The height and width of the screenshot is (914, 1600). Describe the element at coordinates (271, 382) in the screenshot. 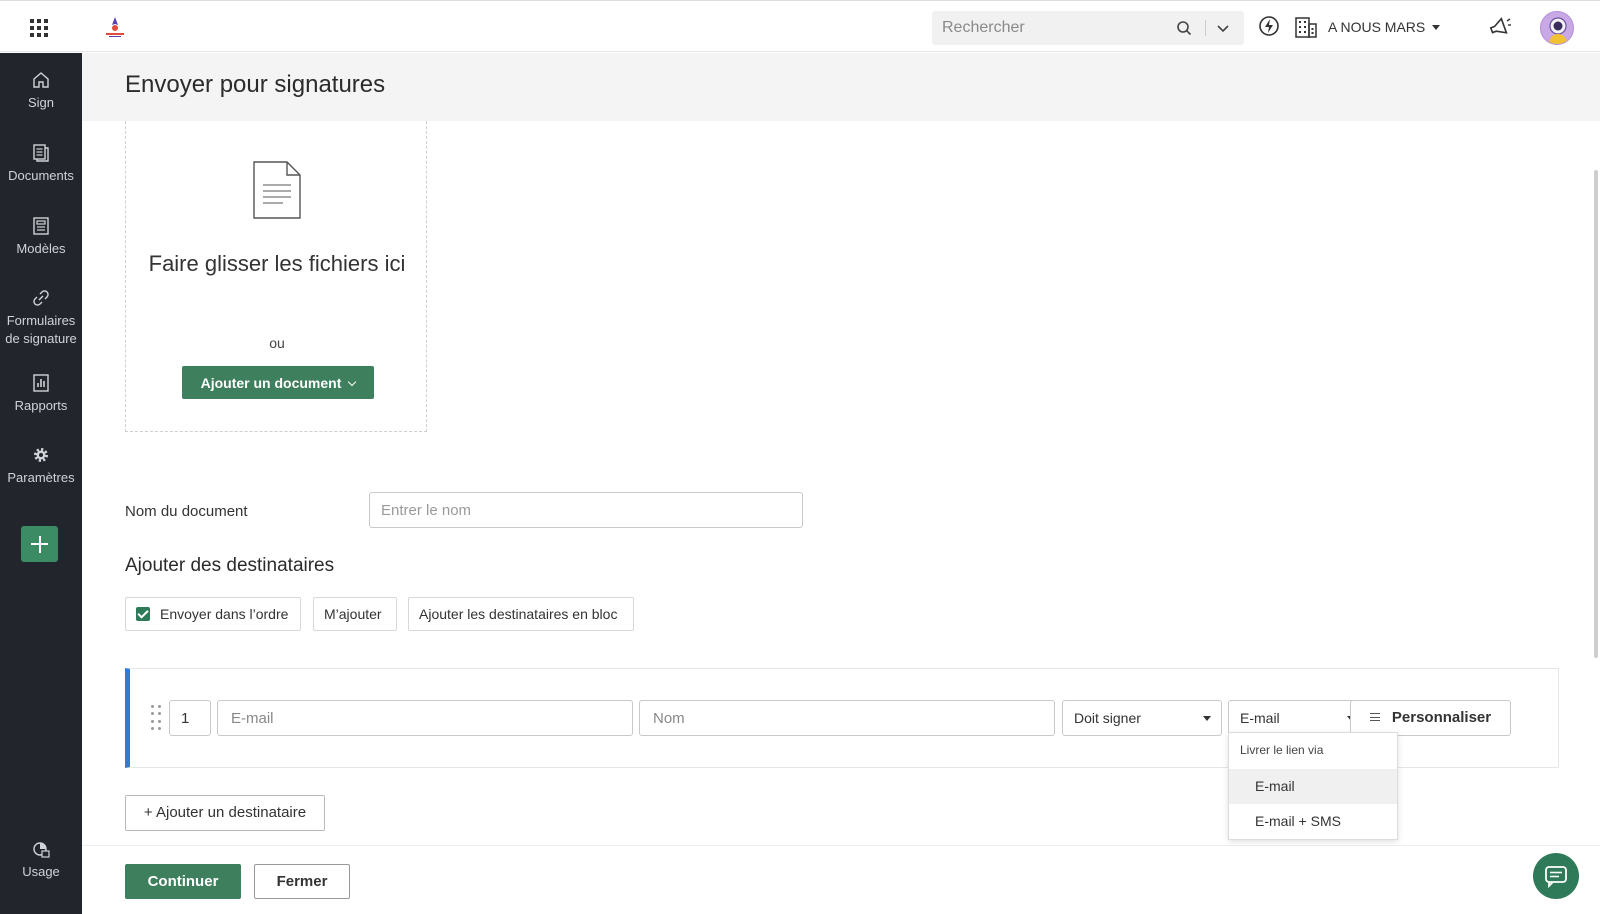

I see `add-document-label: Ajouter un document` at that location.